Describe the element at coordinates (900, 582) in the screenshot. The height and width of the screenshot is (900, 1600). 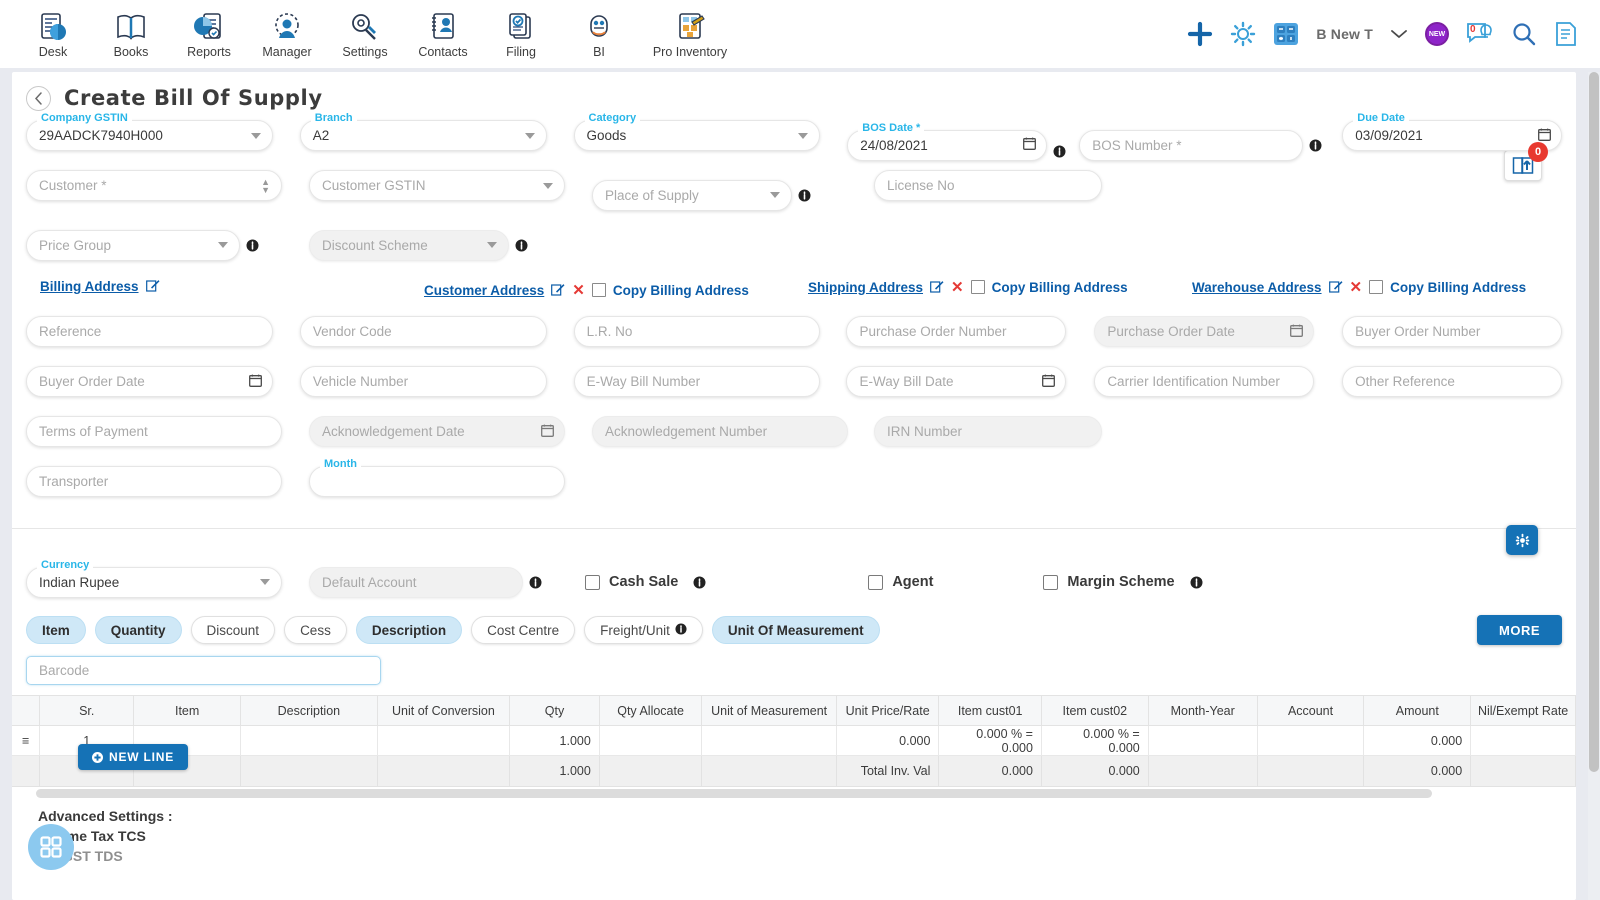
I see `option-agent: Agent` at that location.